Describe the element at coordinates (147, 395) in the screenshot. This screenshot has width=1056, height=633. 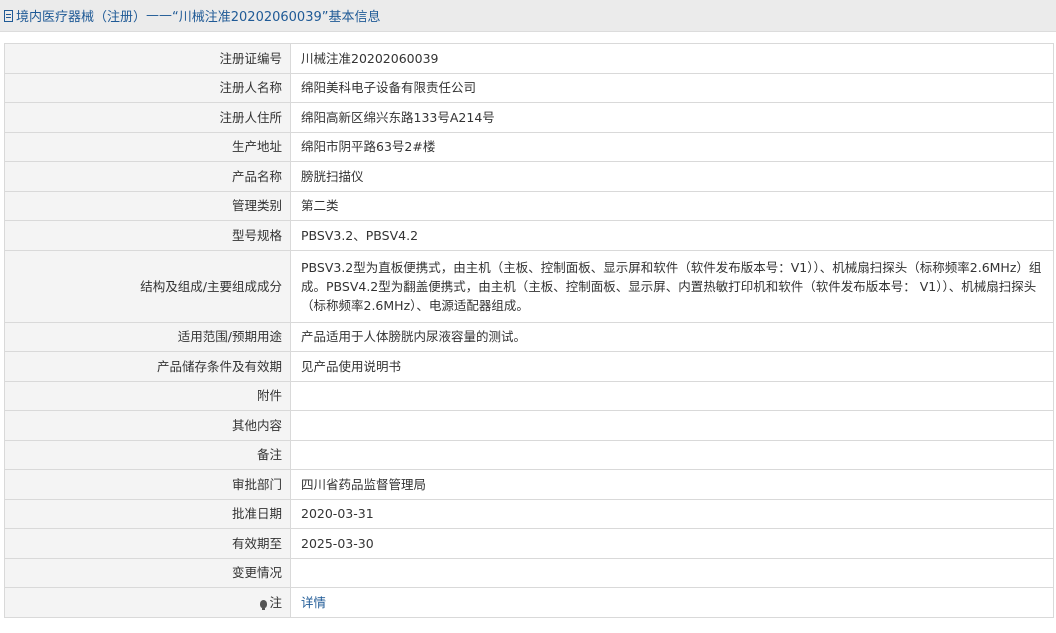
I see `field-label: 附件` at that location.